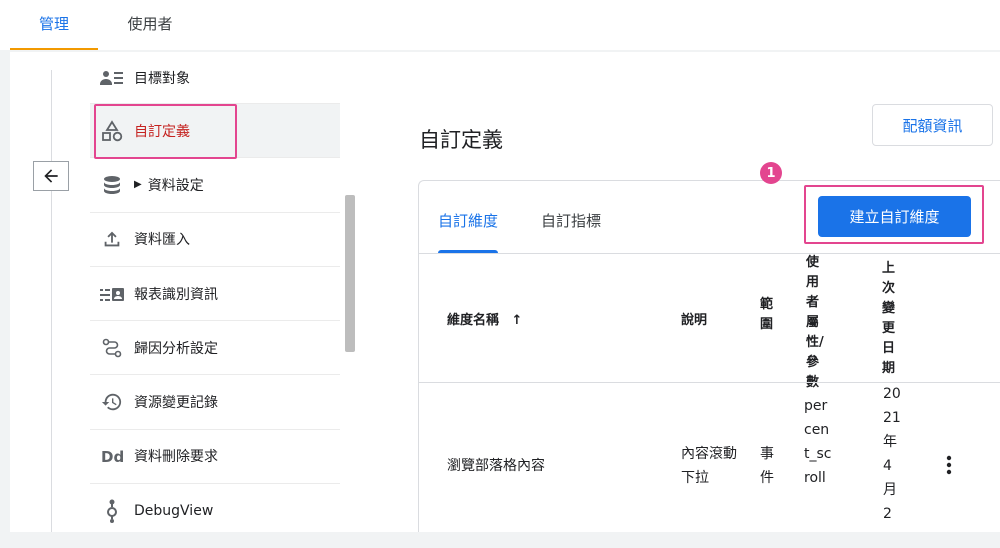 This screenshot has width=1000, height=548. What do you see at coordinates (215, 185) in the screenshot?
I see `sidebar-item-data-settings: ▶ 資料設定` at bounding box center [215, 185].